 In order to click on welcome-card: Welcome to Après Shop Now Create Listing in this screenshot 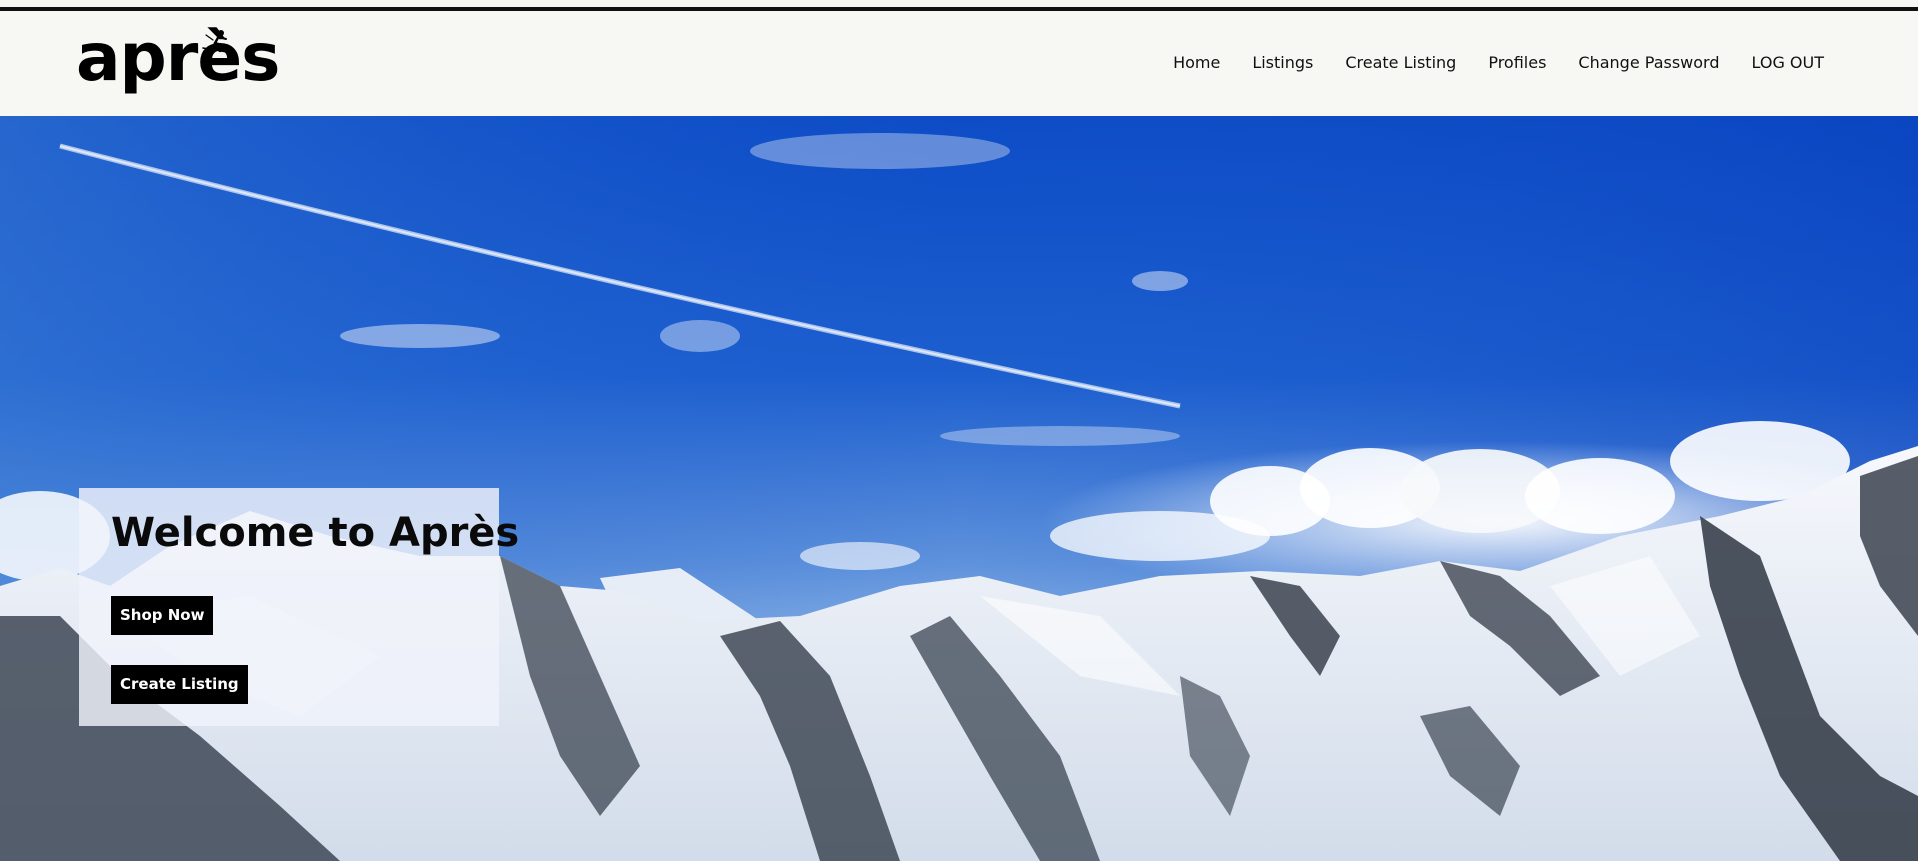, I will do `click(299, 607)`.